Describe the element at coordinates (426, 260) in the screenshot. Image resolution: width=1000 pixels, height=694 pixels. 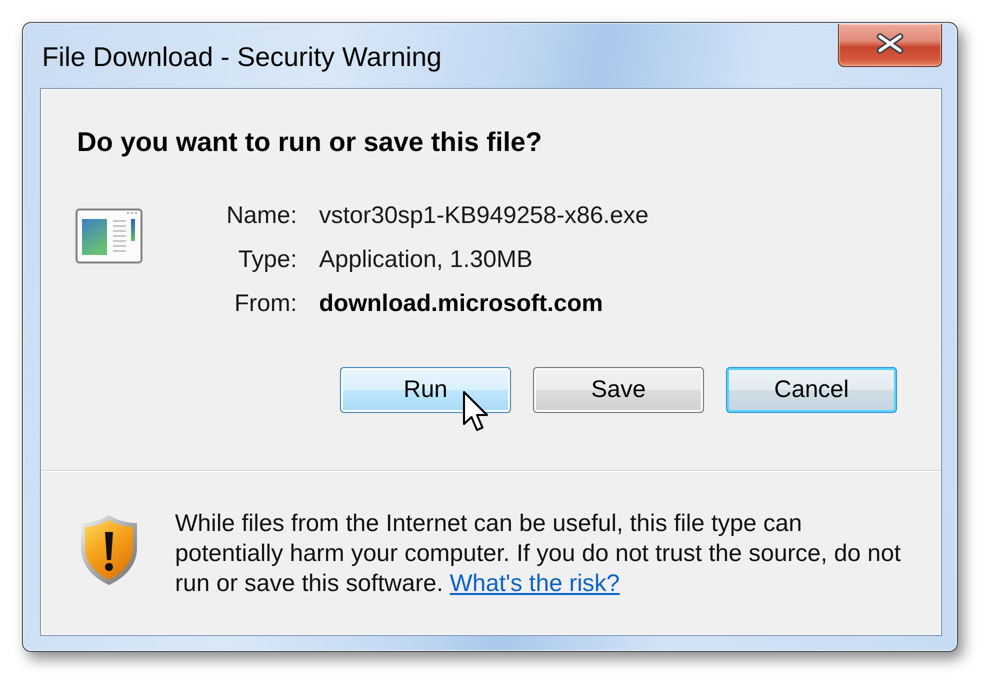
I see `field-value: Application, 1.30MB` at that location.